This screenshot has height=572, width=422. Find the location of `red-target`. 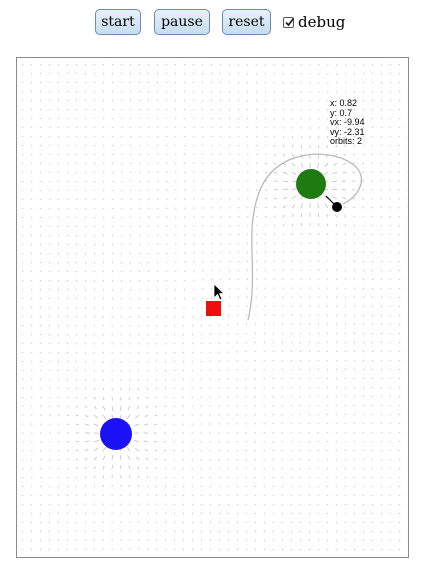

red-target is located at coordinates (213, 308).